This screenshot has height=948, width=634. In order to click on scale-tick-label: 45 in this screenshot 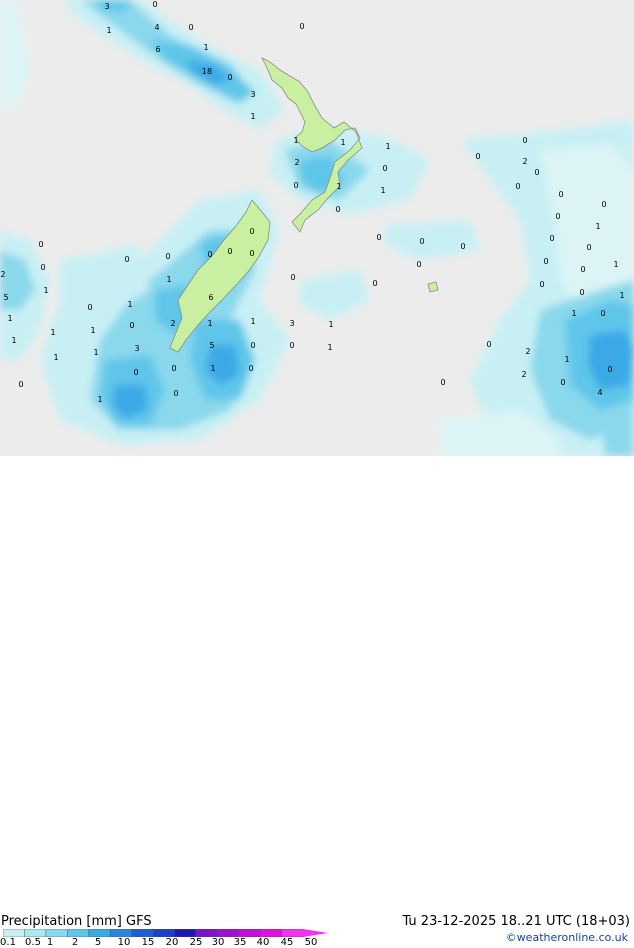, I will do `click(287, 942)`.